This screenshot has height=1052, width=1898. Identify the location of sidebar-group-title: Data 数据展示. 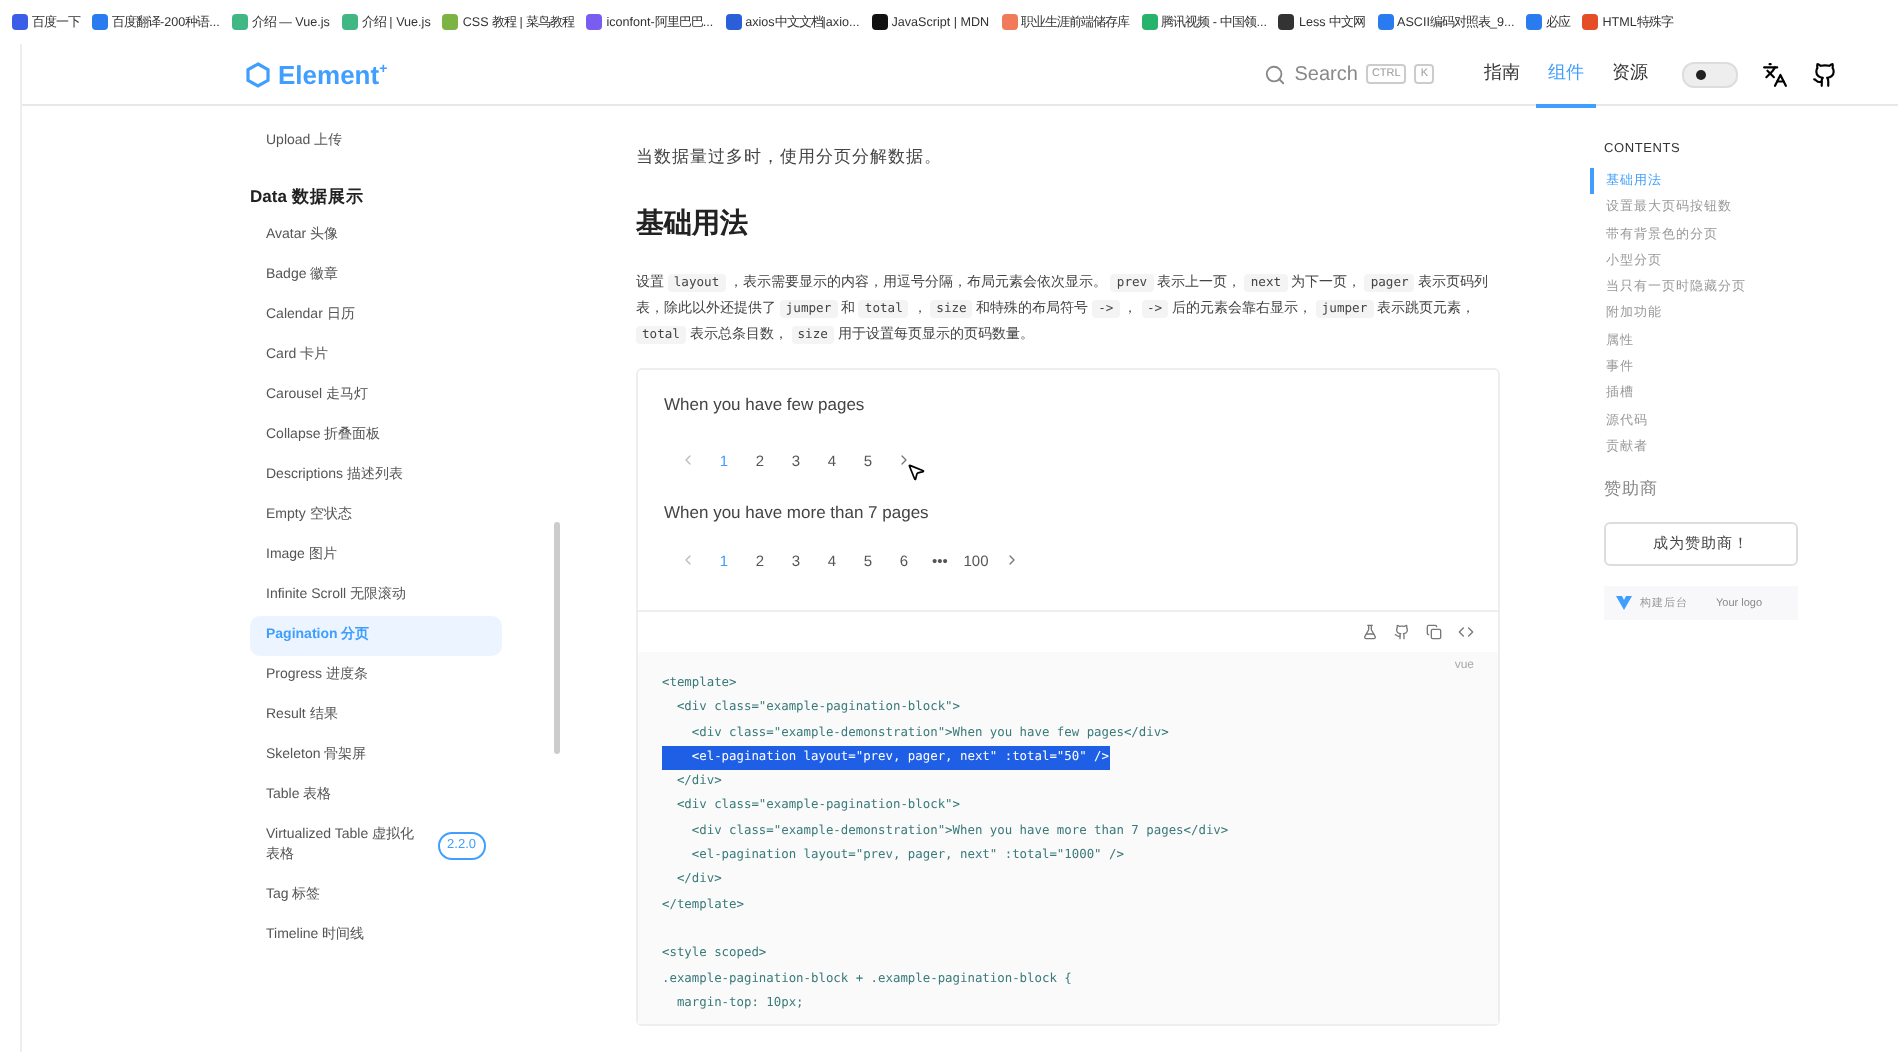
(308, 197).